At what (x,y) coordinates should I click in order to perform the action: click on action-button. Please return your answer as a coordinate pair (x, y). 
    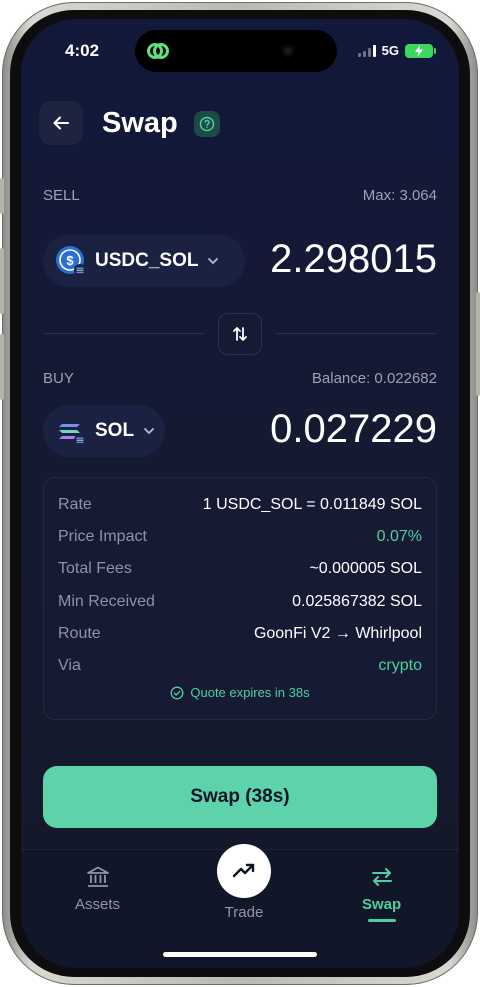
    Looking at the image, I should click on (2, 196).